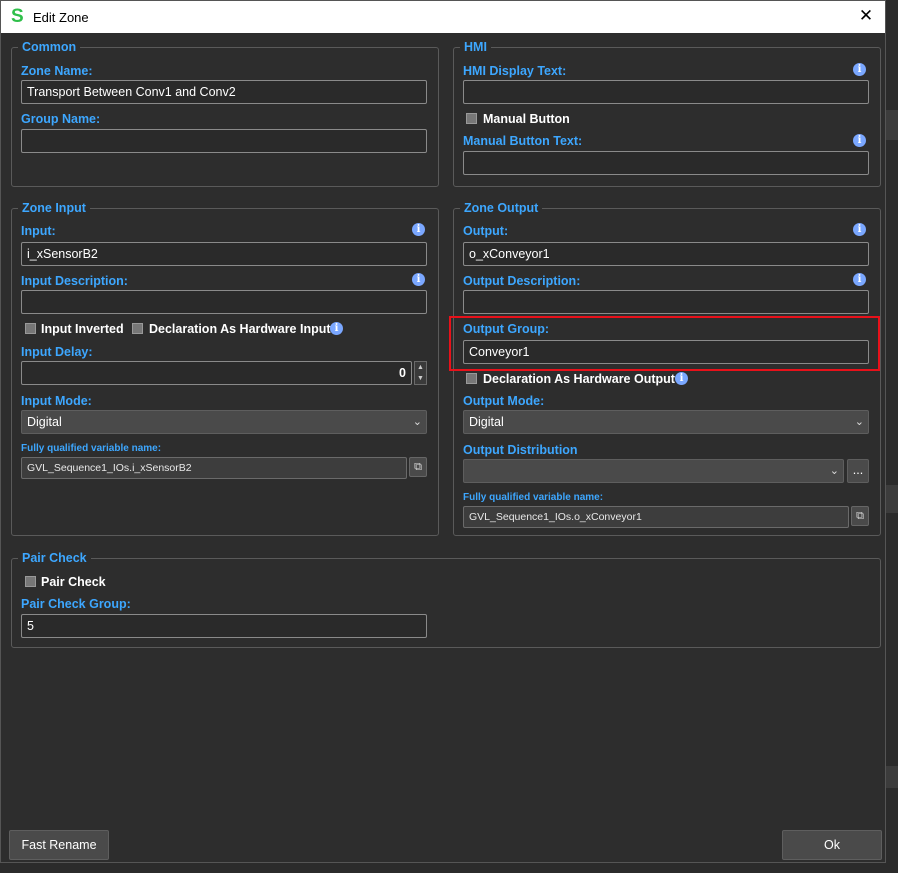 The height and width of the screenshot is (873, 898). What do you see at coordinates (17, 16) in the screenshot?
I see `app-logo: S` at bounding box center [17, 16].